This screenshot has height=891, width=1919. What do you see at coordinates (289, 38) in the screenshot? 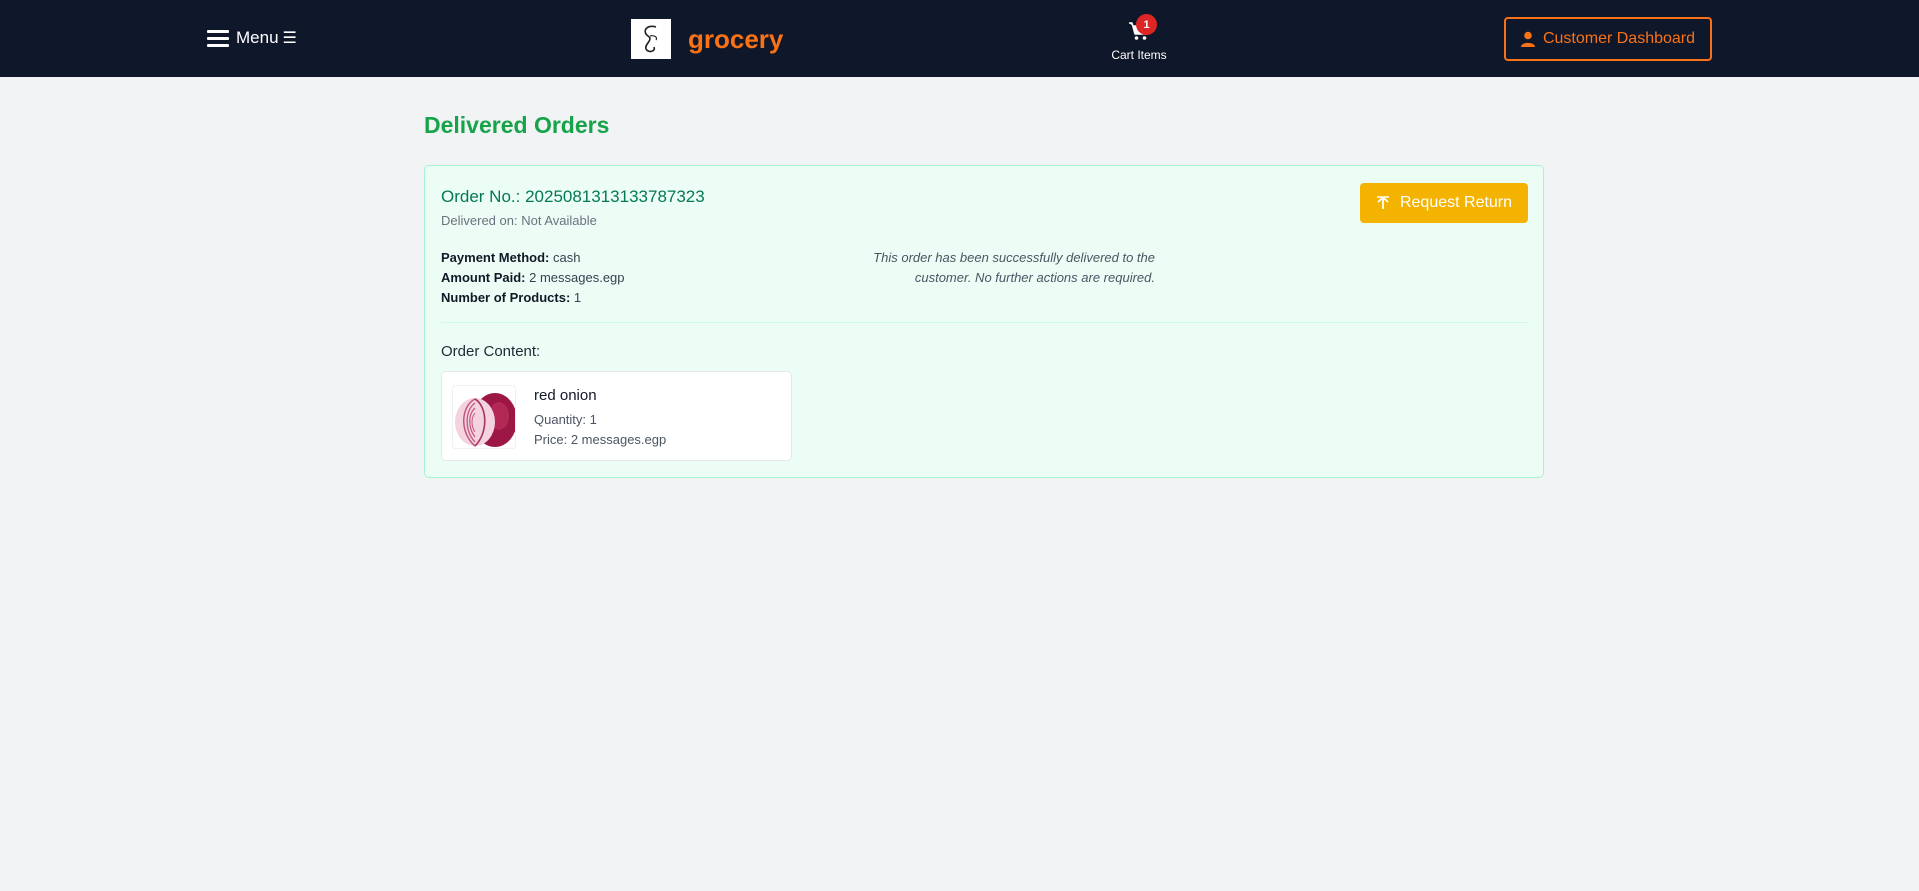
I see `menu-glyph: ☰` at bounding box center [289, 38].